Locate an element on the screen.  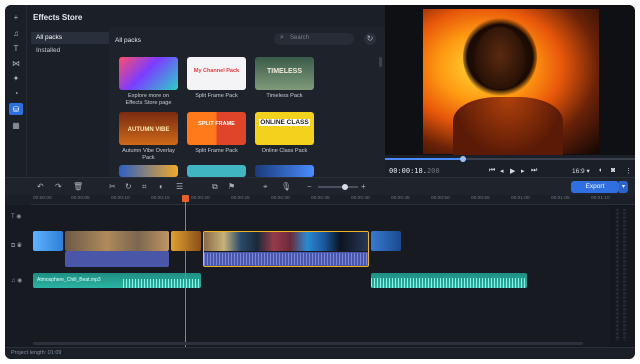
undo-icon: ↶ is located at coordinates (40, 186).